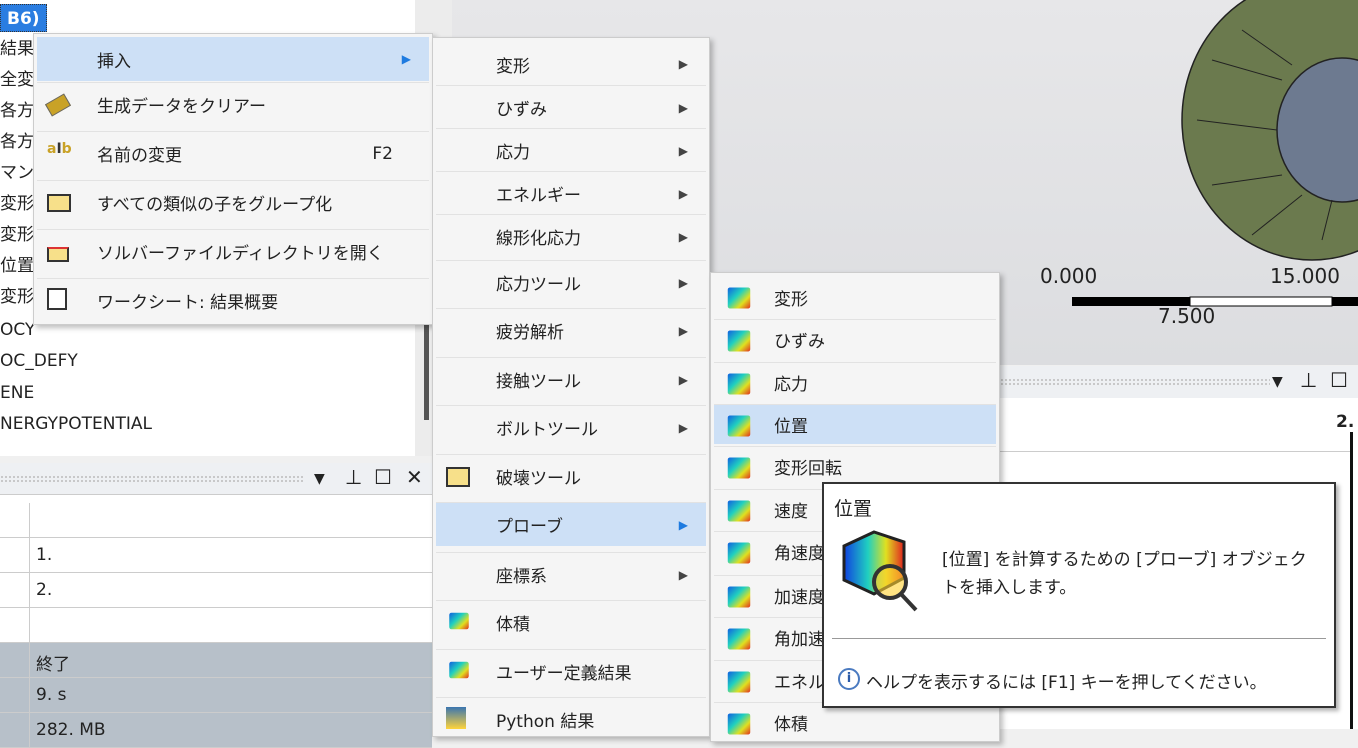  I want to click on folder-icon, so click(60, 203).